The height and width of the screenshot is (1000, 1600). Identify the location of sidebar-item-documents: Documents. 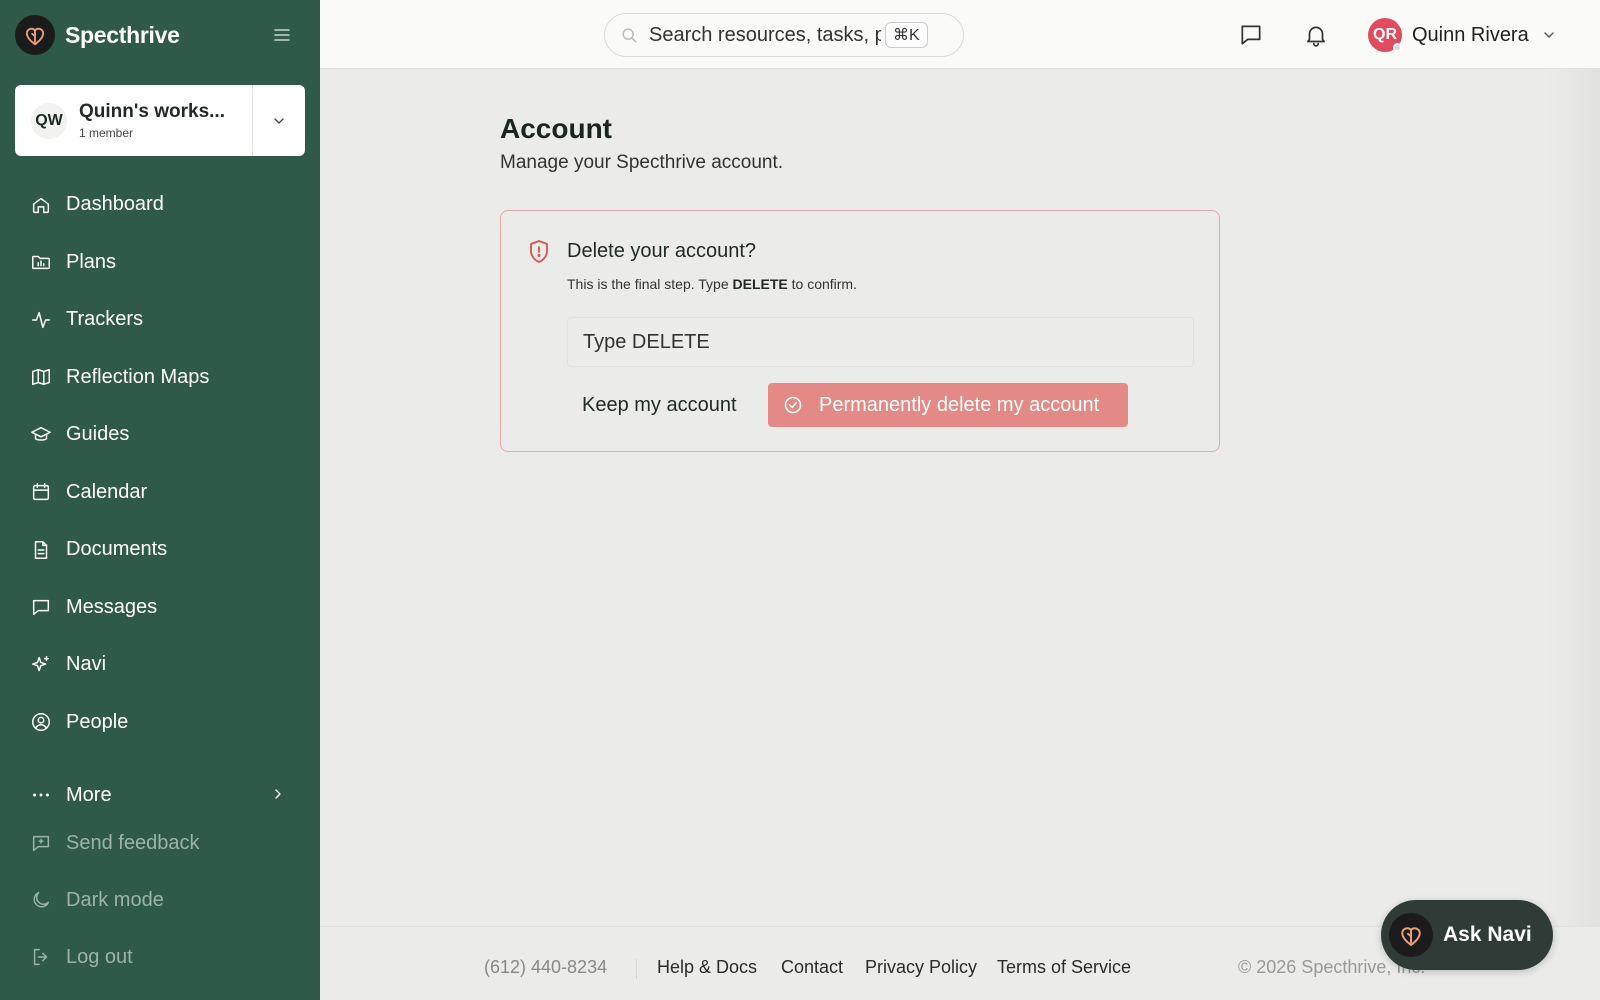
(160, 550).